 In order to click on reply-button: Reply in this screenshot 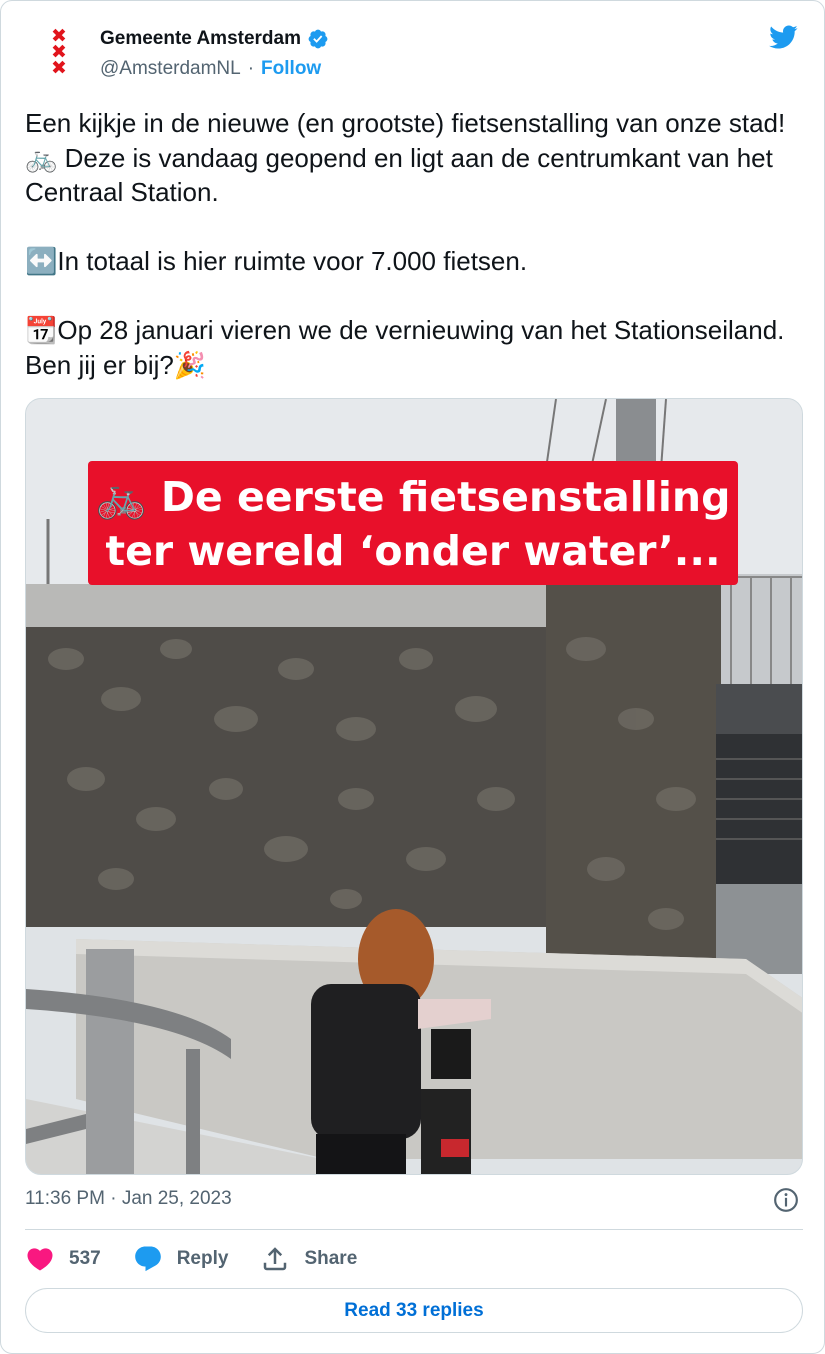, I will do `click(181, 1259)`.